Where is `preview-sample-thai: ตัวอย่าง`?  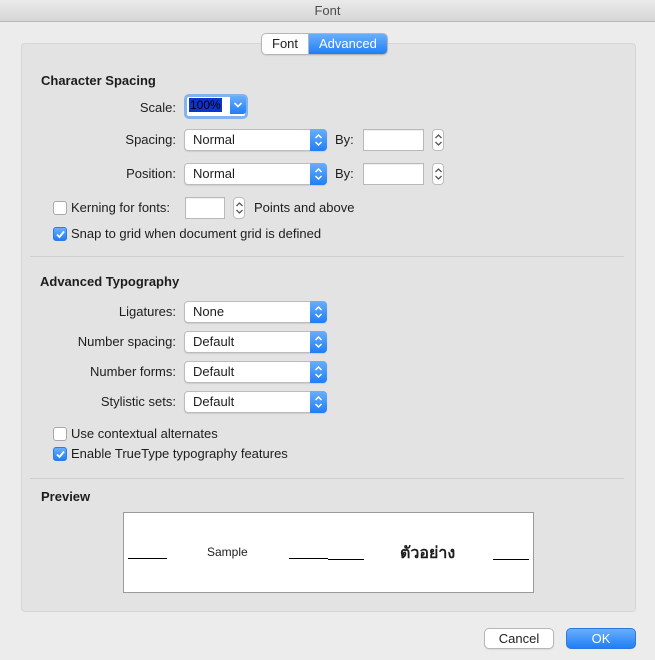
preview-sample-thai: ตัวอย่าง is located at coordinates (428, 552).